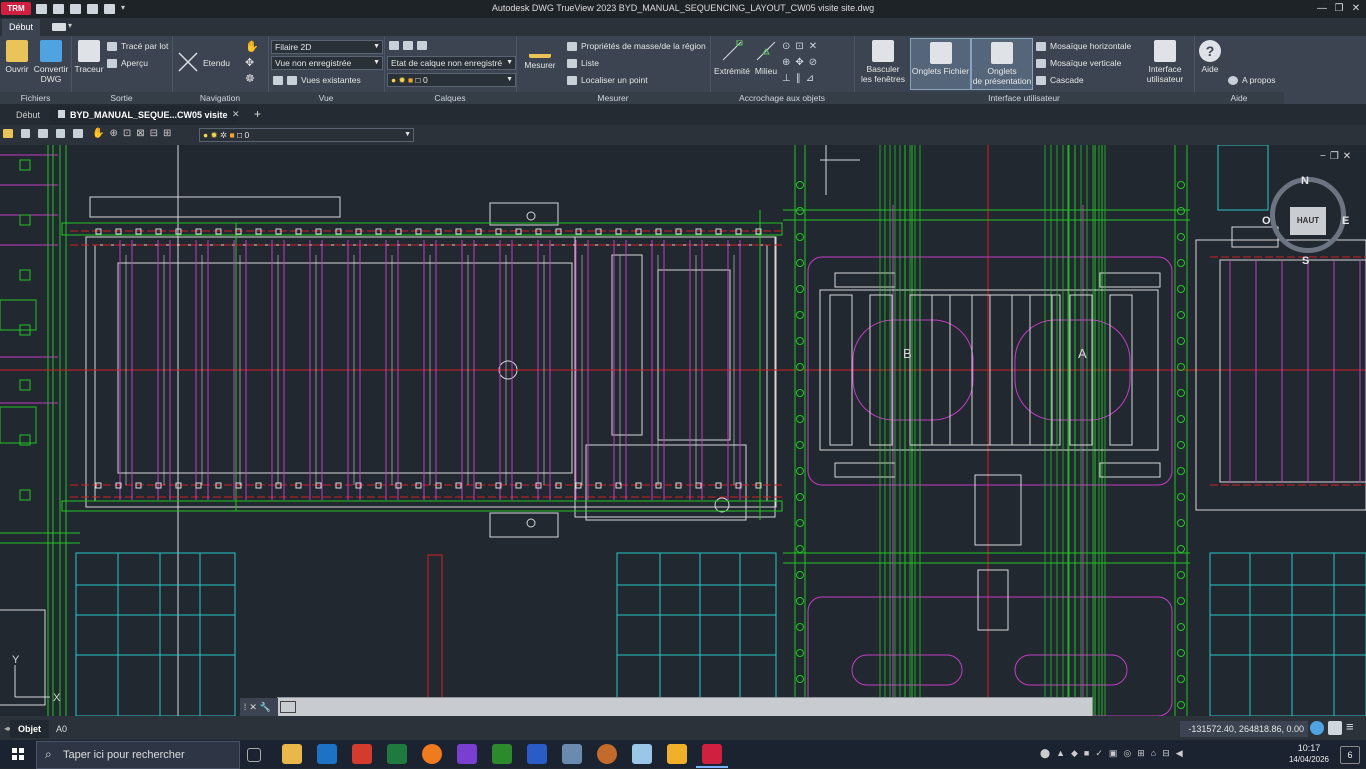 This screenshot has width=1366, height=769. What do you see at coordinates (537, 754) in the screenshot?
I see `word-icon` at bounding box center [537, 754].